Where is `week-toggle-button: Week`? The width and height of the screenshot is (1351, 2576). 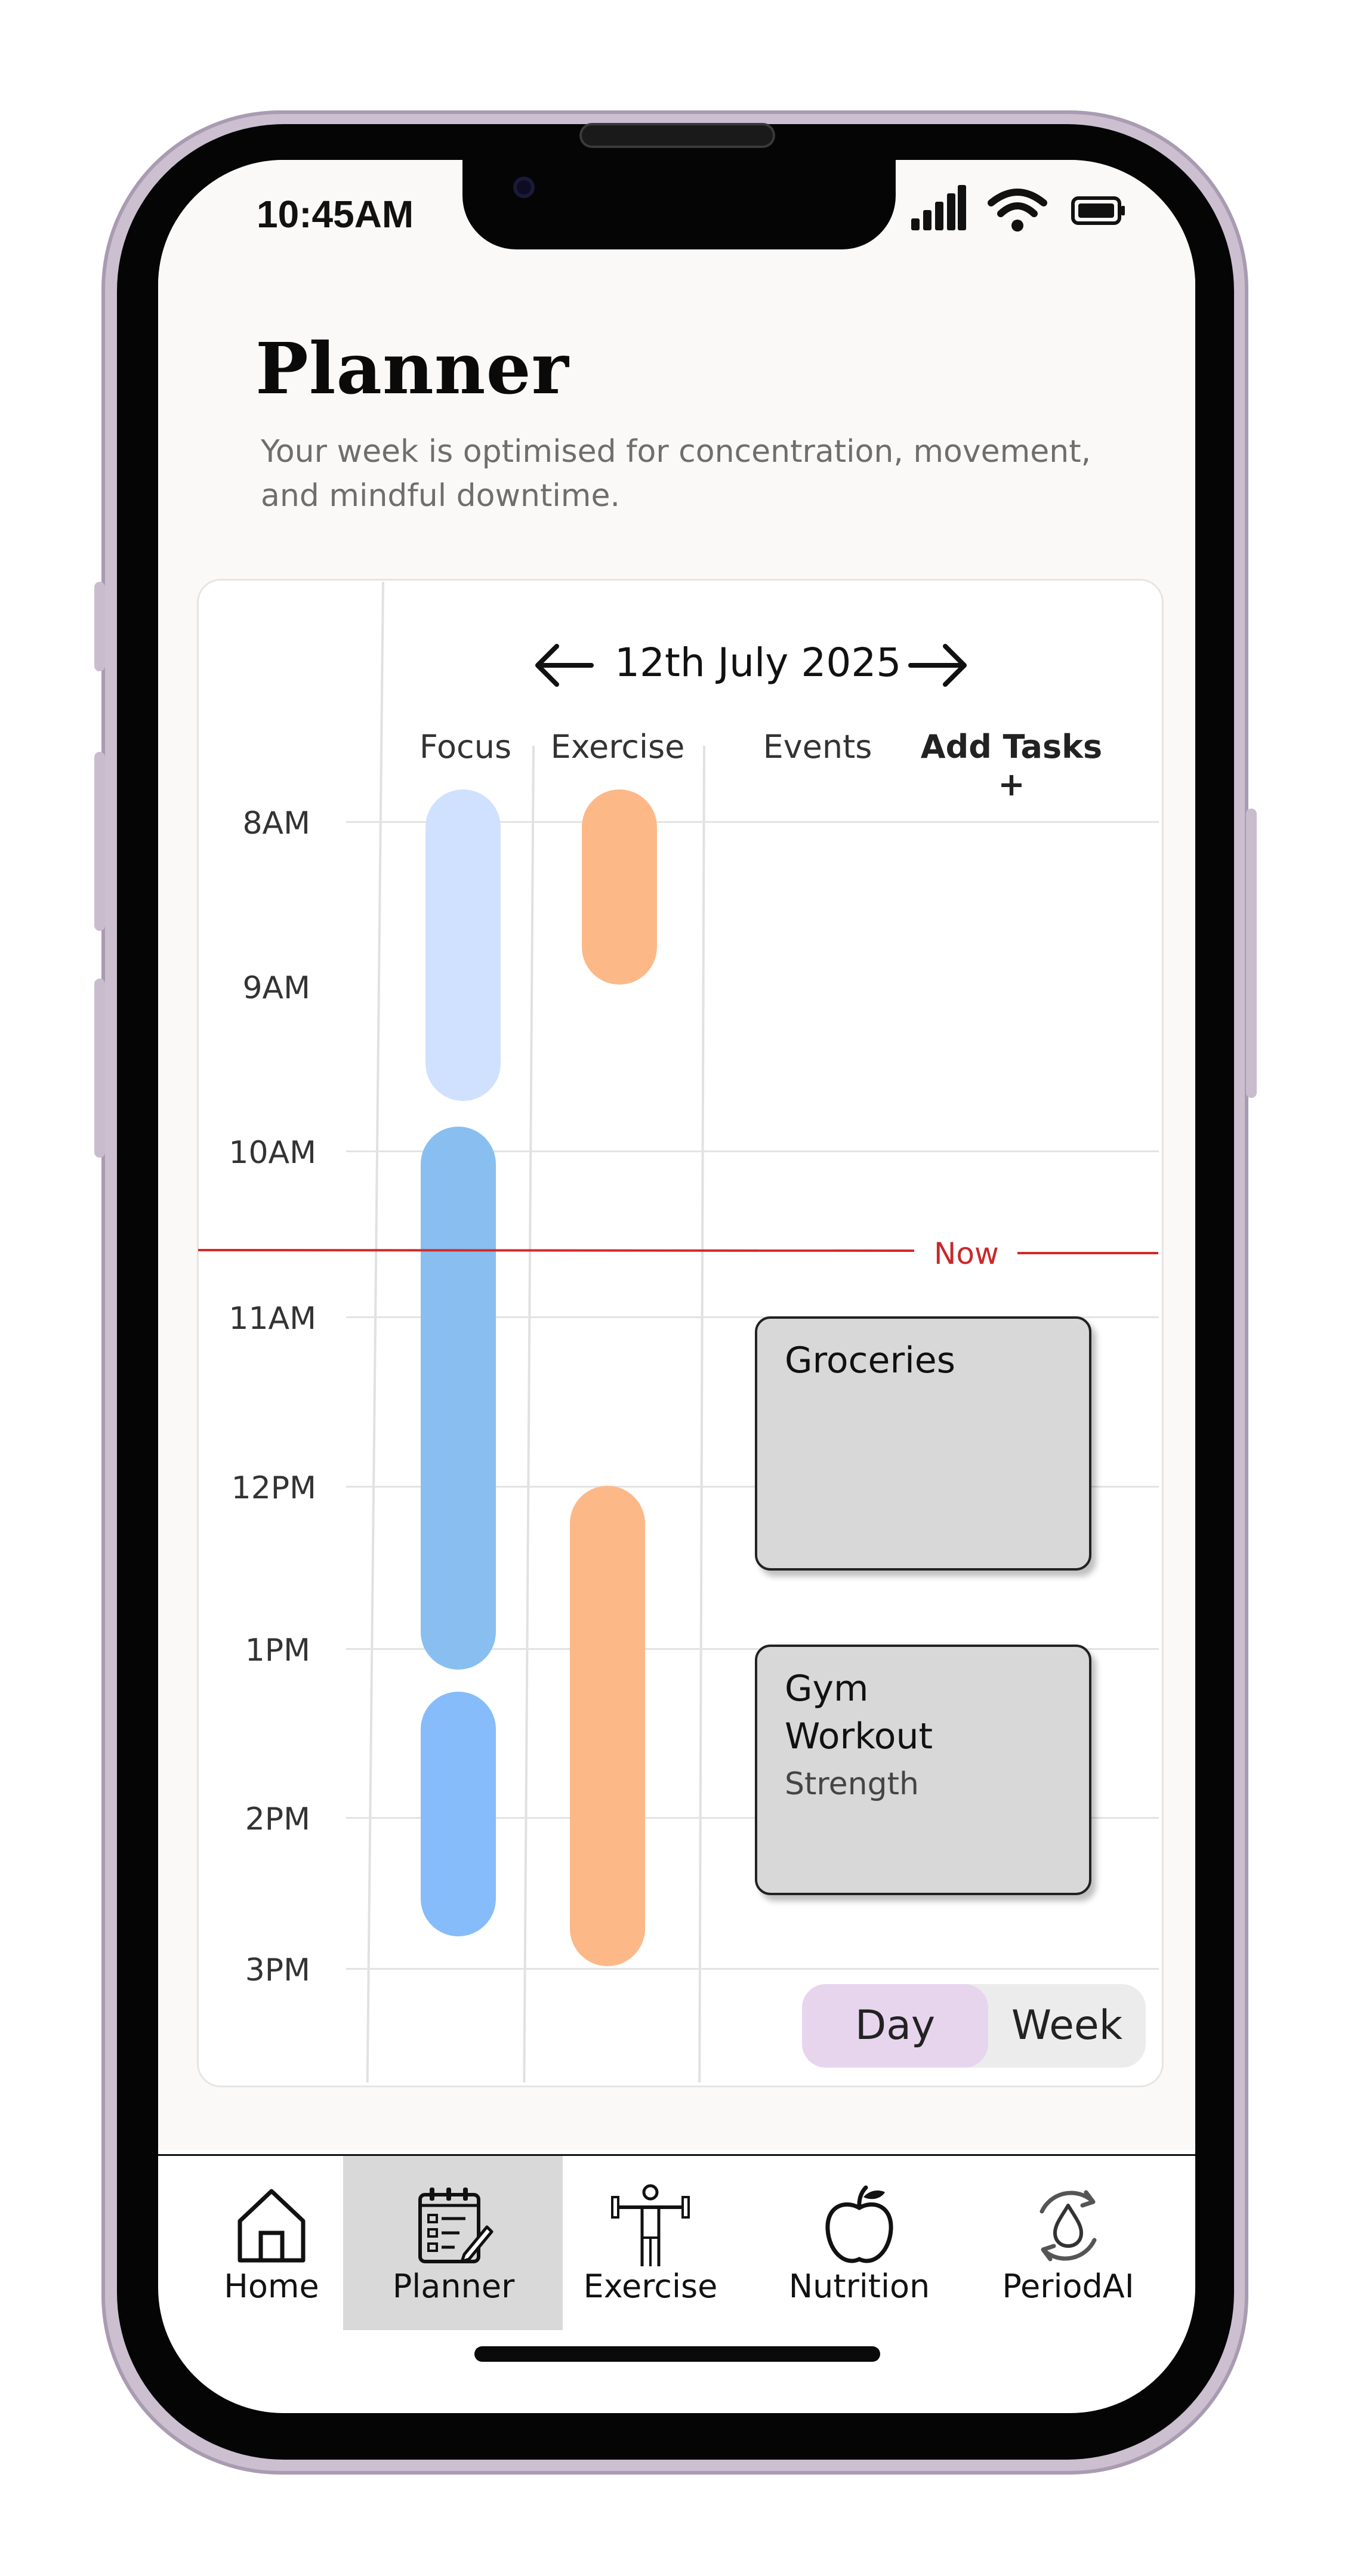
week-toggle-button: Week is located at coordinates (1067, 2026).